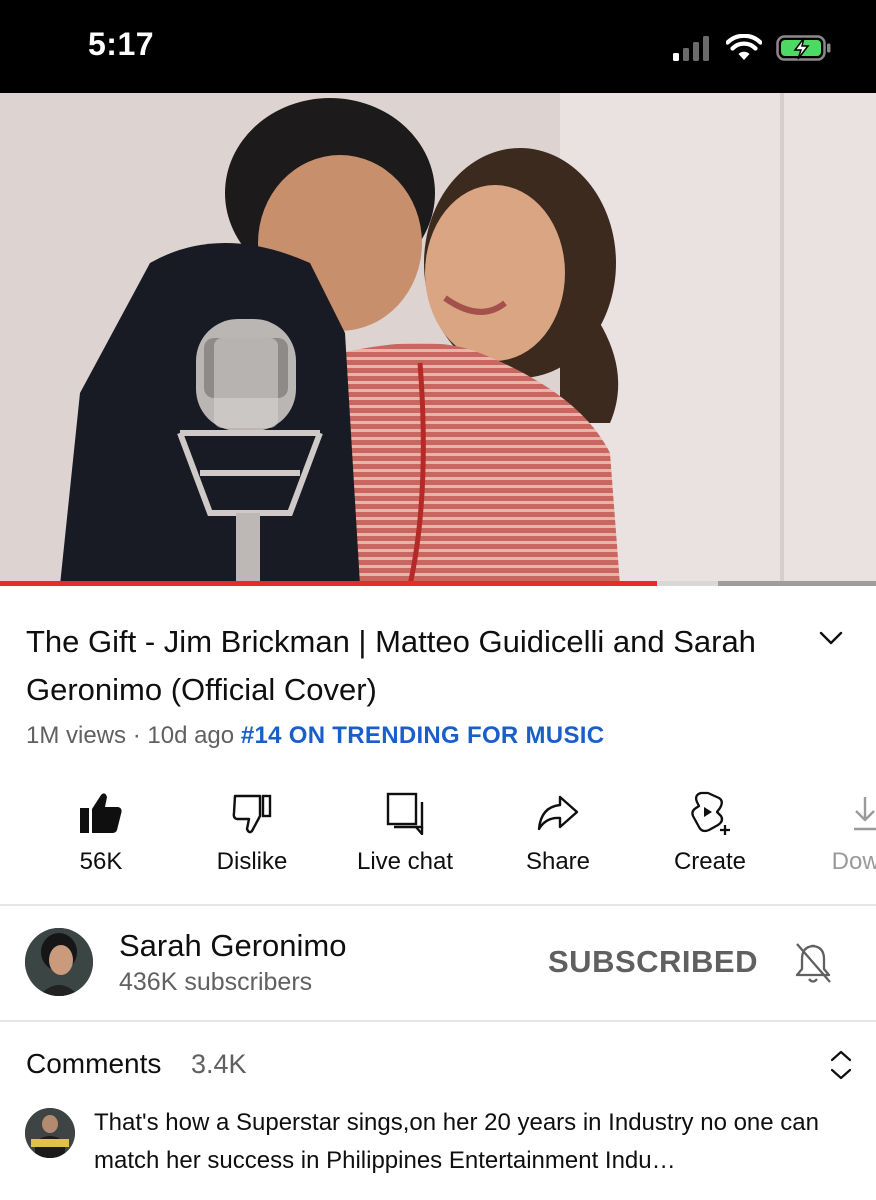 The height and width of the screenshot is (1200, 876). I want to click on live-chat-button: Live chat, so click(405, 831).